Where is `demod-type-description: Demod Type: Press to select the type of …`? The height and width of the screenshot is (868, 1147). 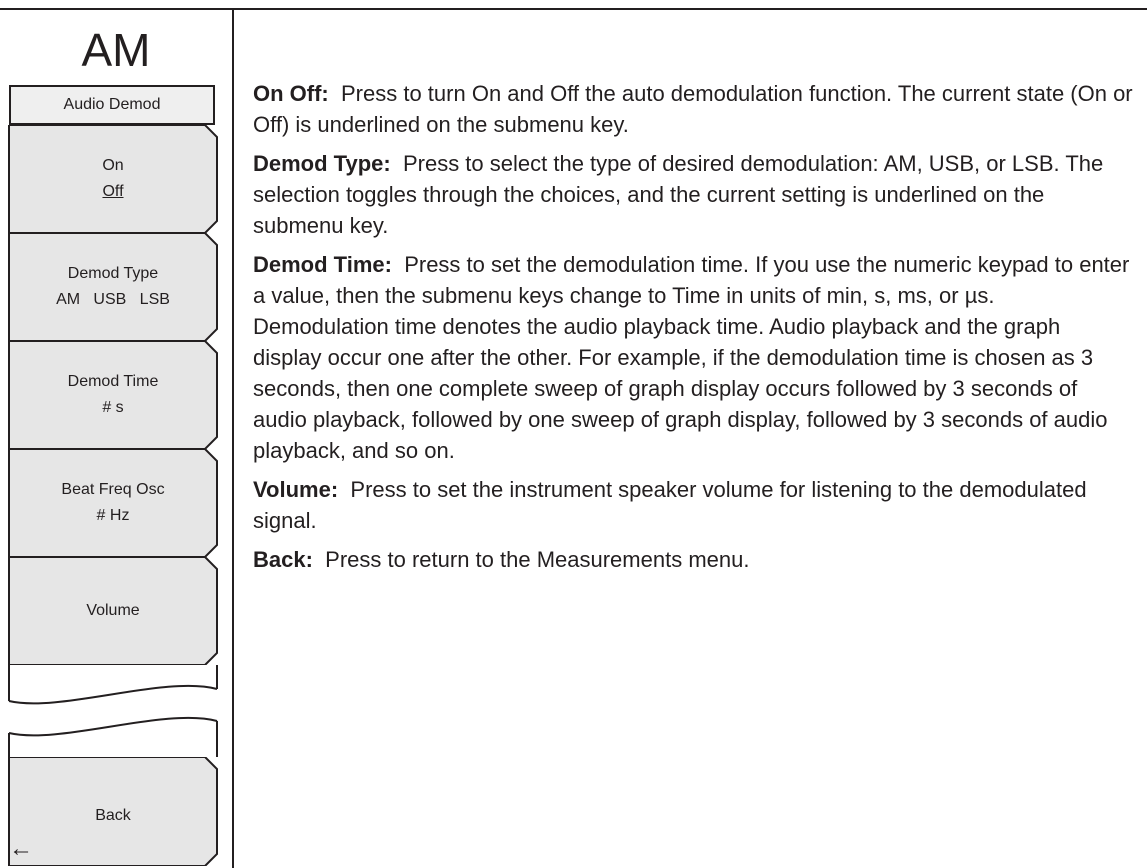 demod-type-description: Demod Type: Press to select the type of … is located at coordinates (693, 194).